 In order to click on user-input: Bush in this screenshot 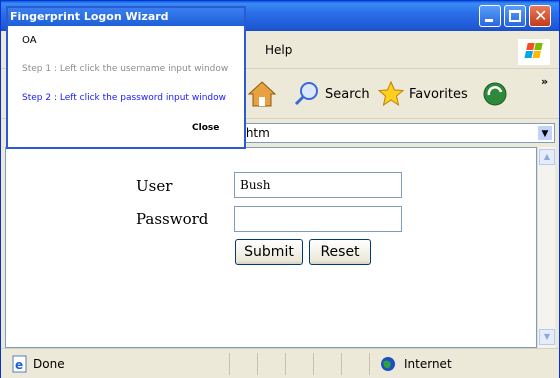, I will do `click(318, 185)`.